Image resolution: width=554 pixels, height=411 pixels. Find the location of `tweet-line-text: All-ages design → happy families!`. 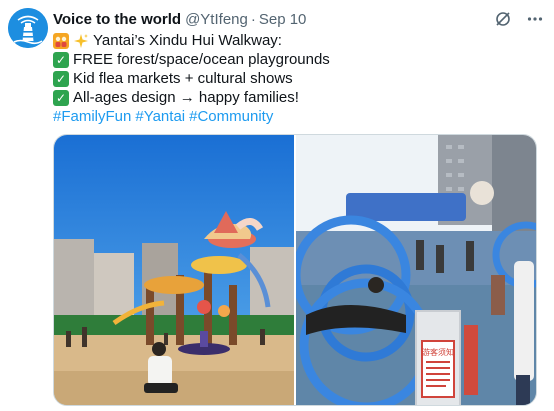

tweet-line-text: All-ages design → happy families! is located at coordinates (186, 97).